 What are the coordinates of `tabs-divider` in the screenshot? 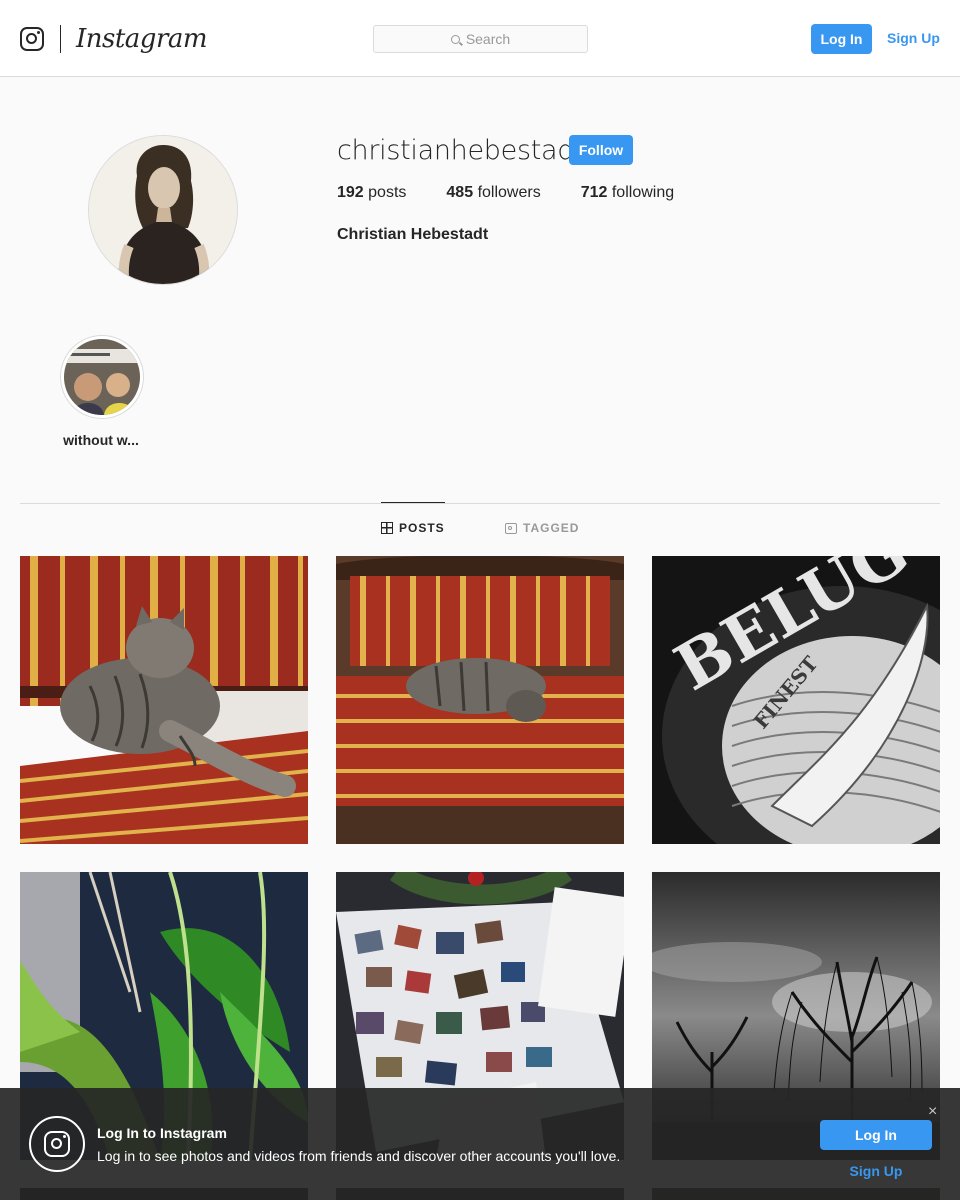 It's located at (480, 503).